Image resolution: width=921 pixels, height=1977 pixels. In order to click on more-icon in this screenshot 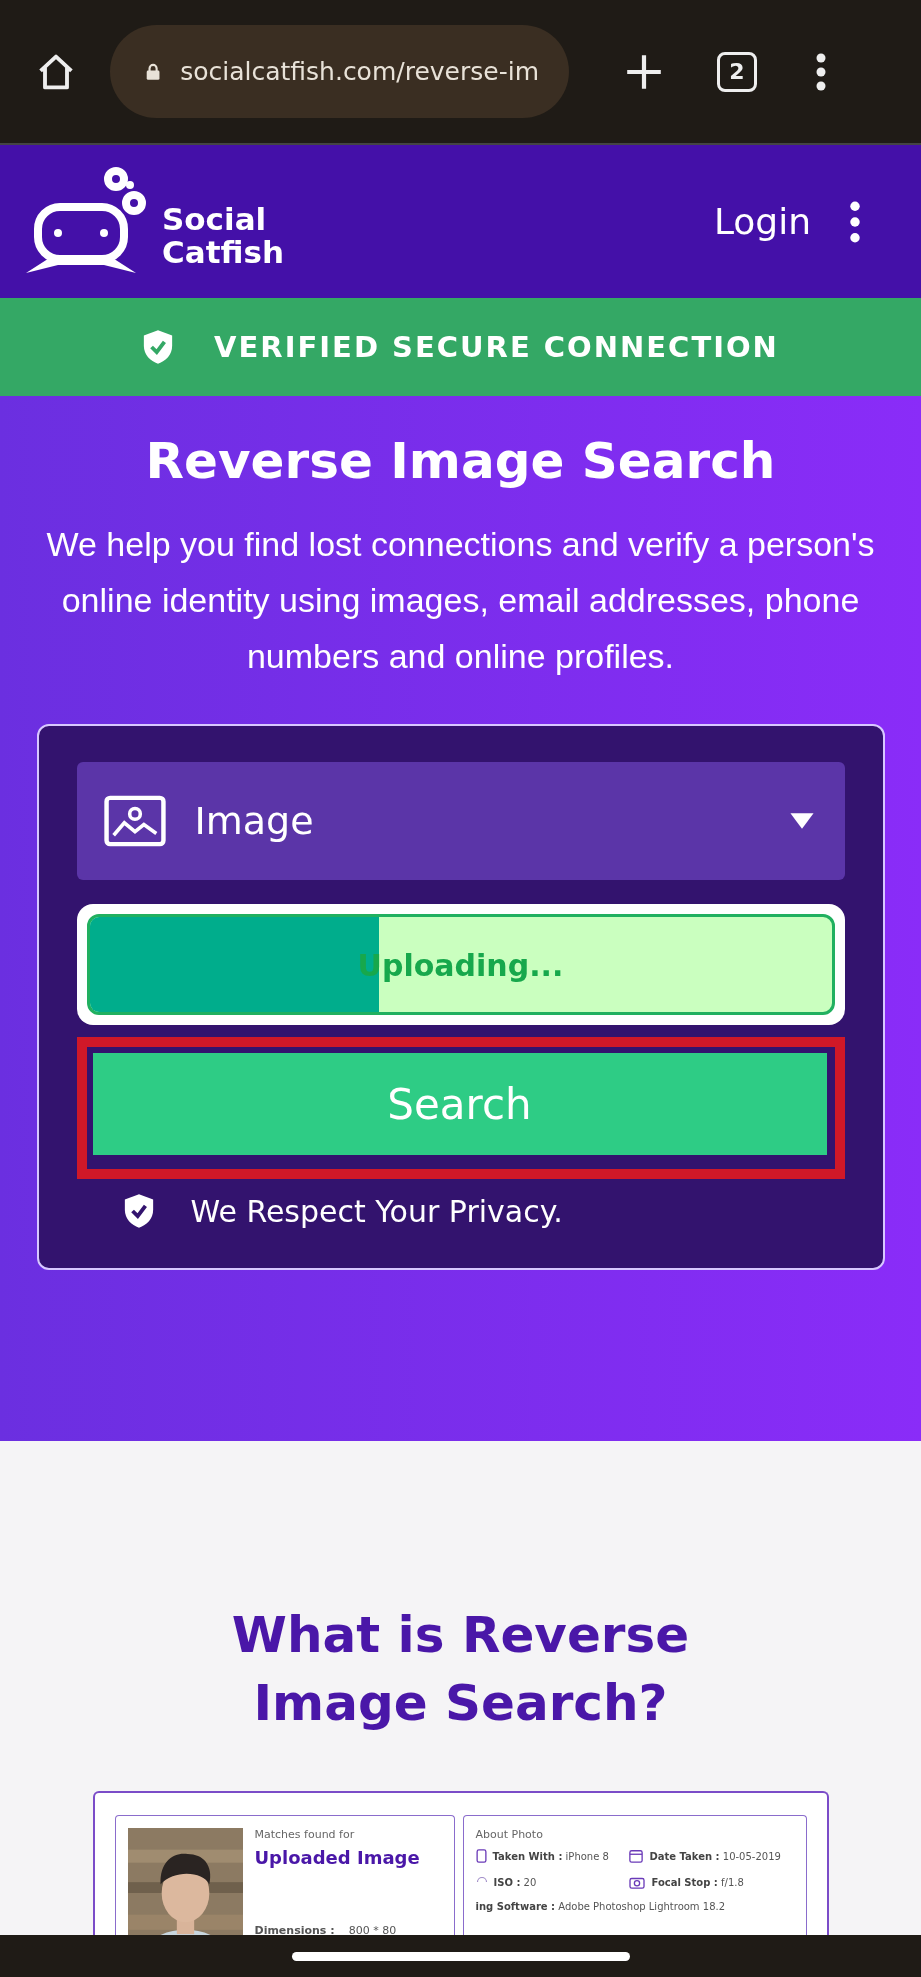, I will do `click(821, 71)`.